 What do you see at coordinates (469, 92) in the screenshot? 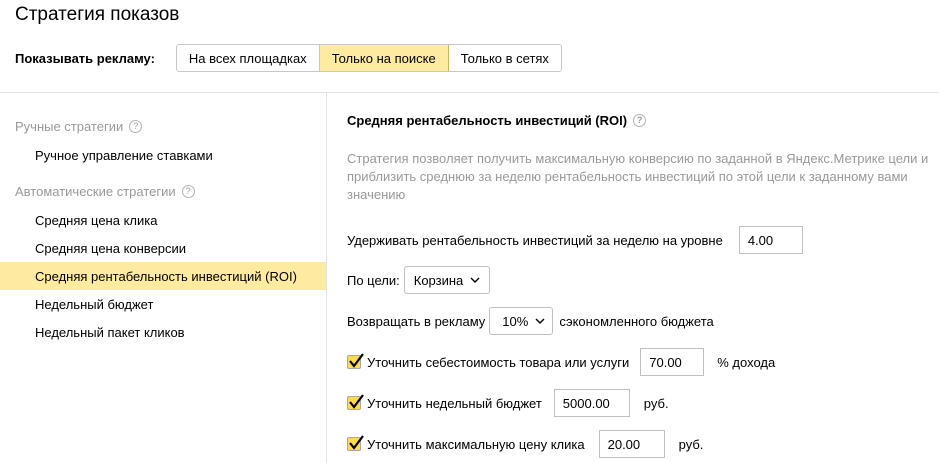
I see `header-divider` at bounding box center [469, 92].